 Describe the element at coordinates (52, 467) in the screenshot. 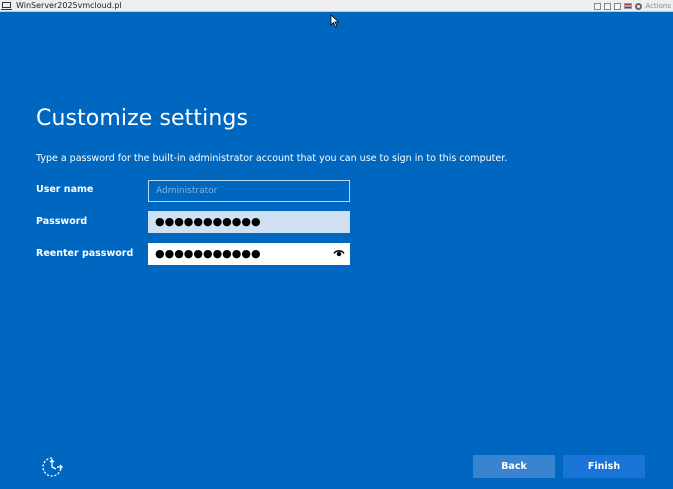

I see `ease-of-access-icon` at that location.